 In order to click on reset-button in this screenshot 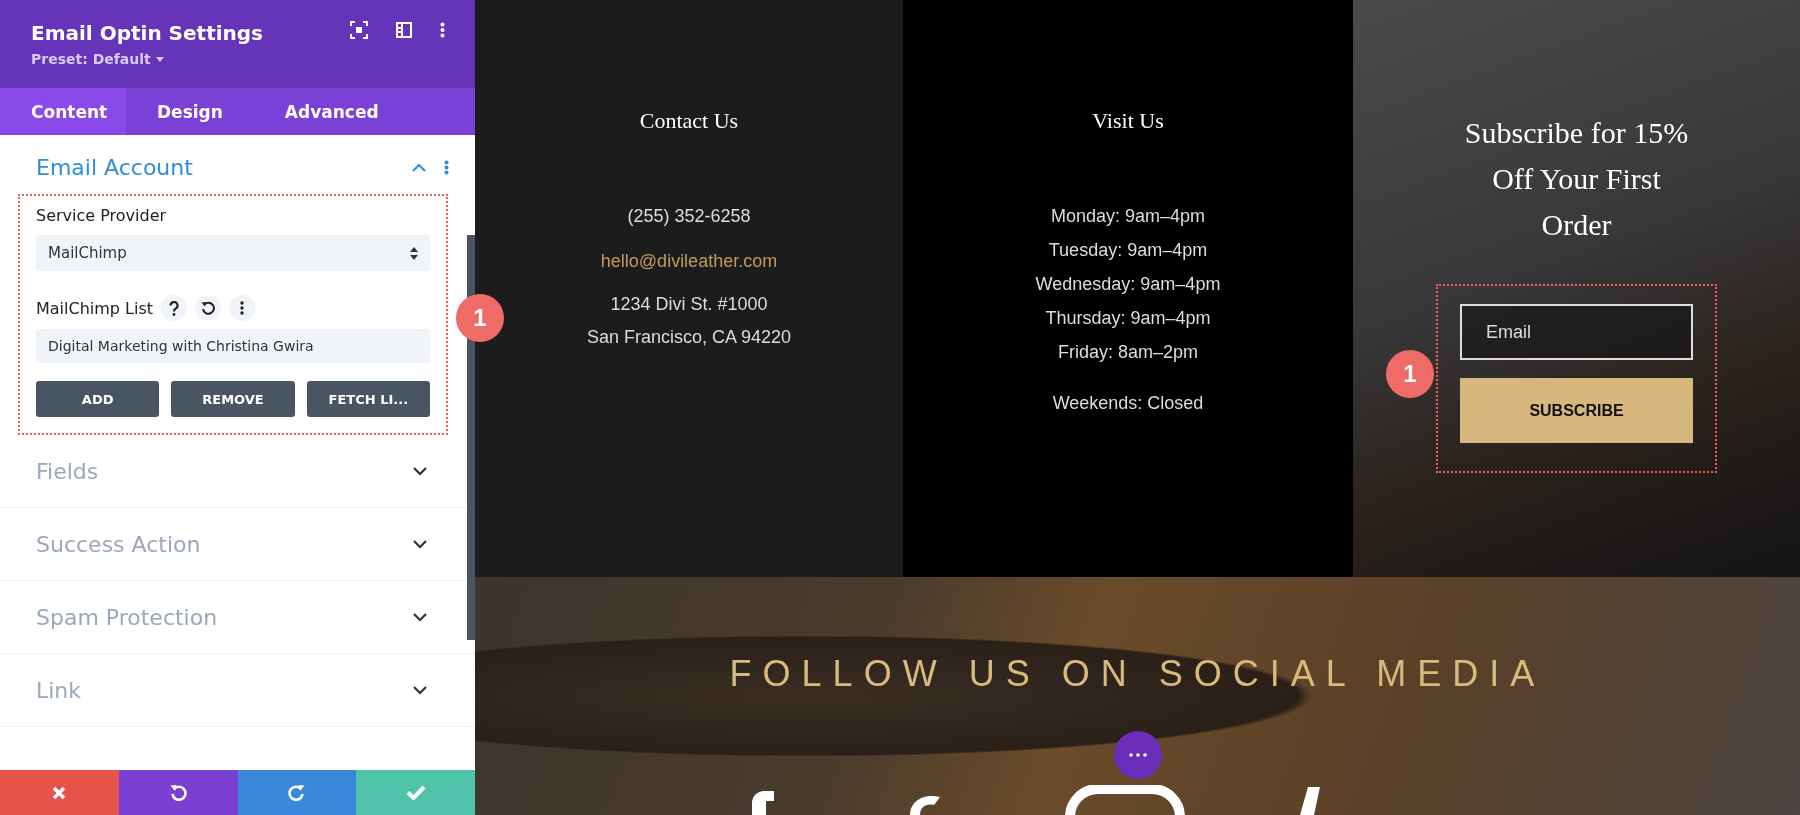, I will do `click(208, 308)`.